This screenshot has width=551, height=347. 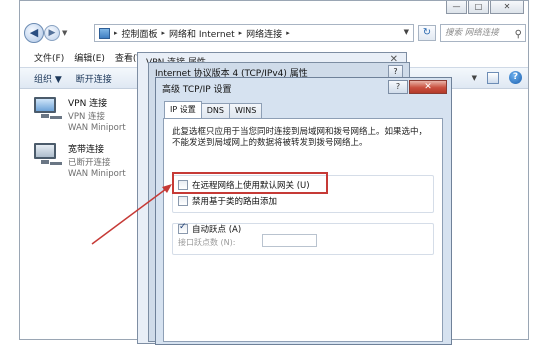 I want to click on disable-class-route-label: 禁用基于类的路由添加, so click(x=235, y=202).